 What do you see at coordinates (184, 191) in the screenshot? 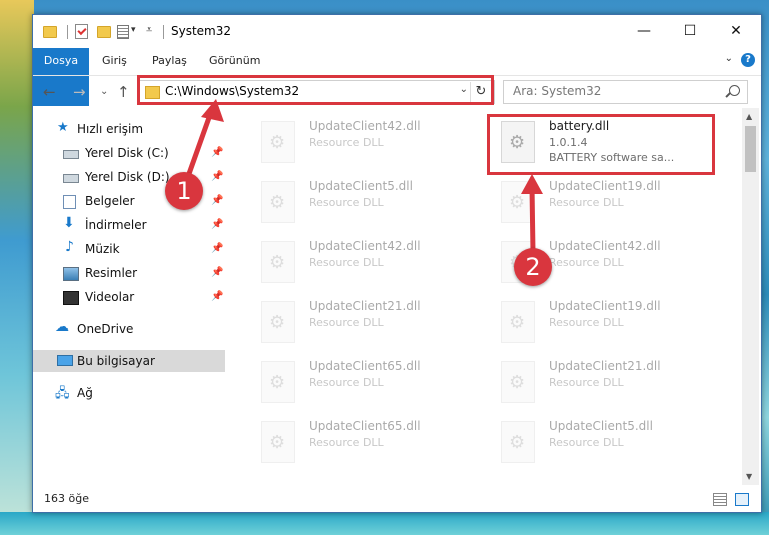
I see `step-1-badge: 1` at bounding box center [184, 191].